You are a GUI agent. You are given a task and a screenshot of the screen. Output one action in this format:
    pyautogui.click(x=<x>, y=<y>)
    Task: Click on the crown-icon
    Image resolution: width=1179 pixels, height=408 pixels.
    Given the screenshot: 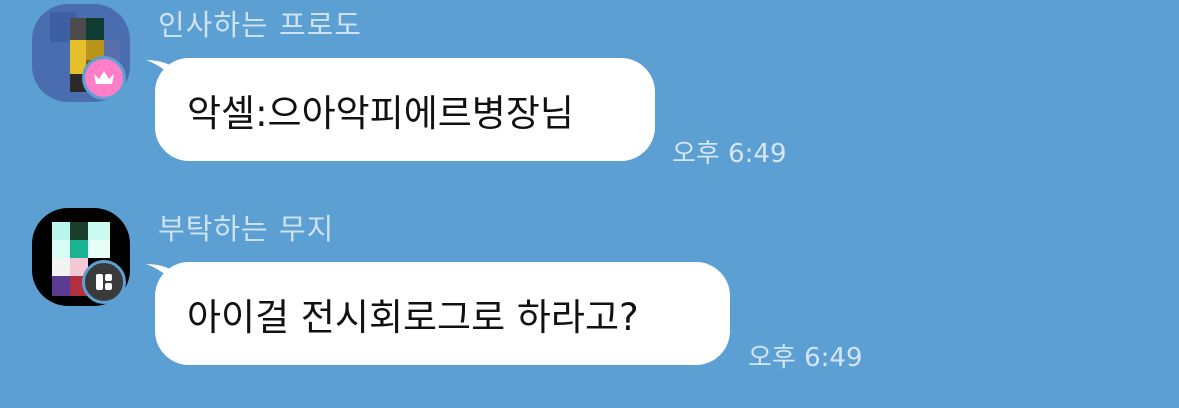 What is the action you would take?
    pyautogui.click(x=104, y=78)
    